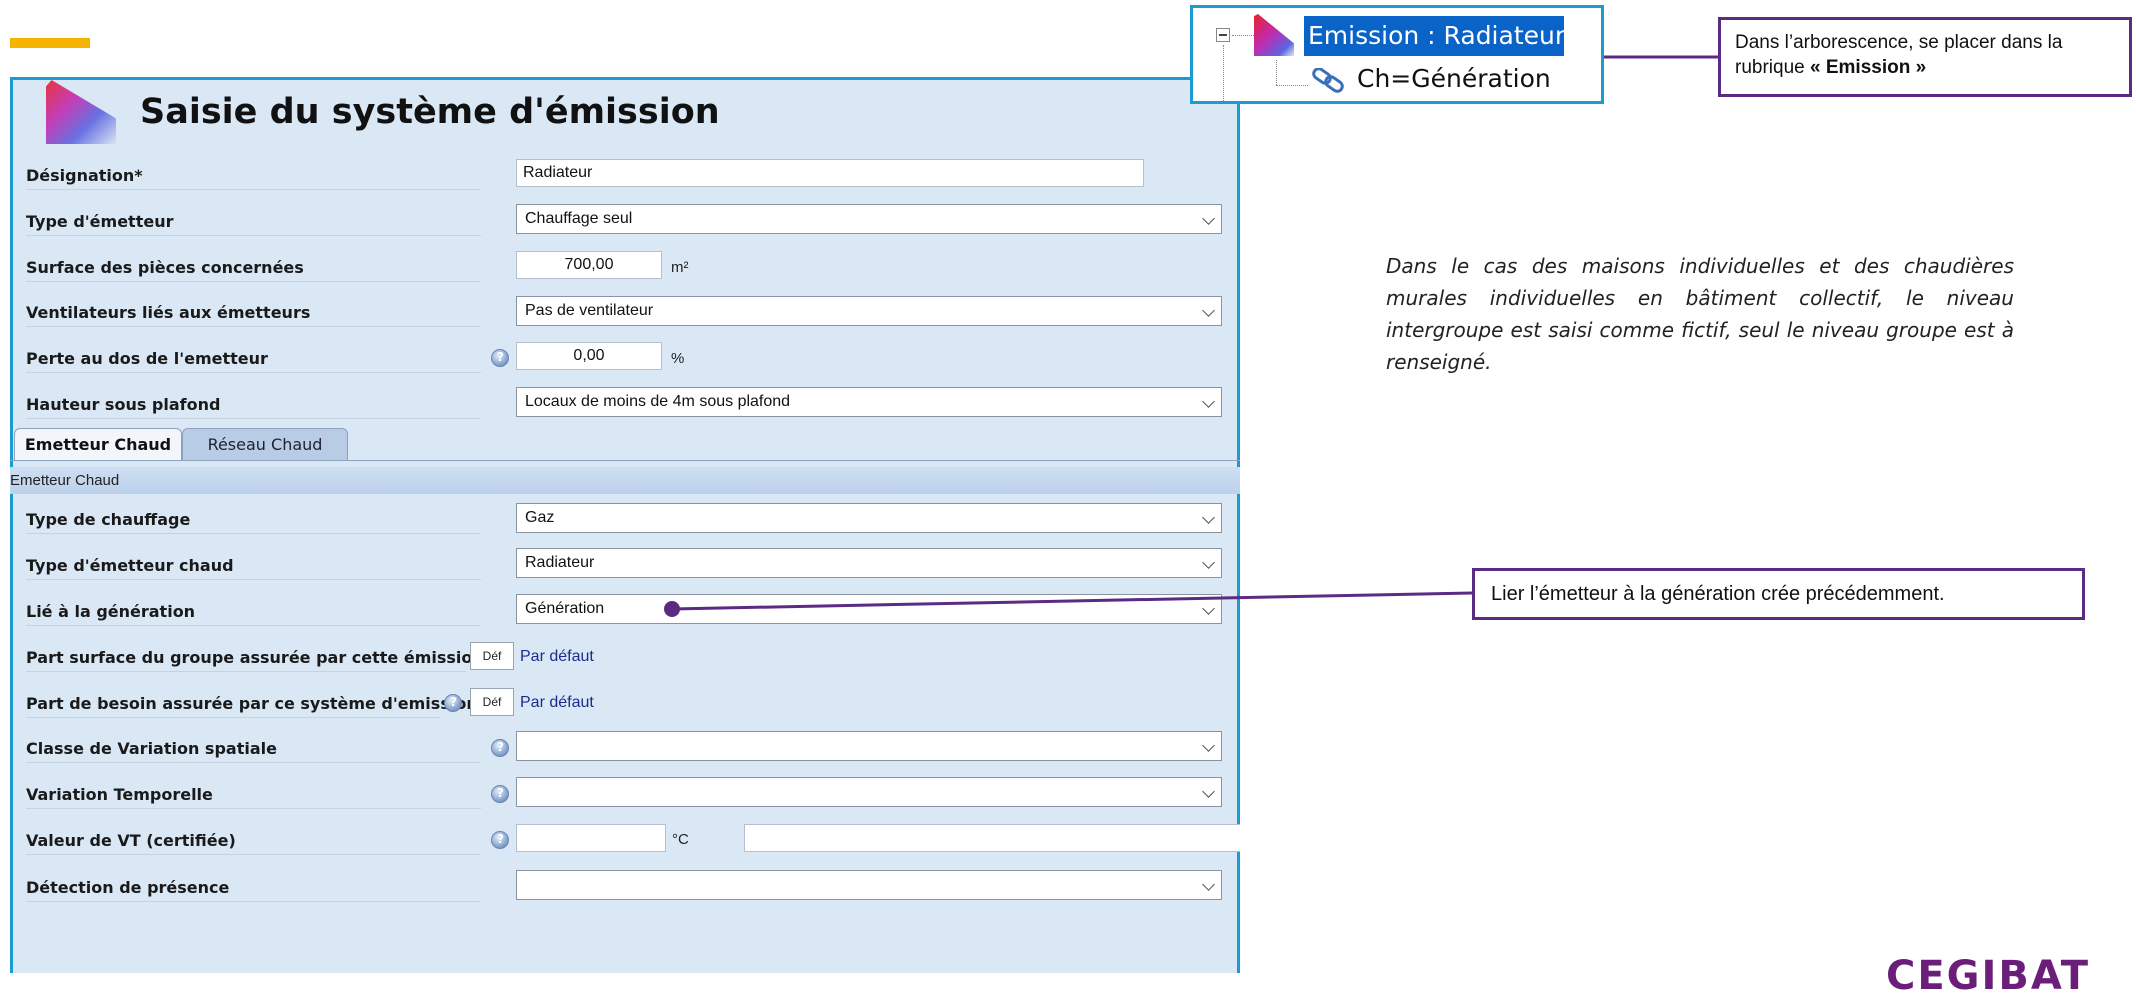 This screenshot has width=2136, height=999. Describe the element at coordinates (492, 656) in the screenshot. I see `surface-share-default-button: Déf` at that location.